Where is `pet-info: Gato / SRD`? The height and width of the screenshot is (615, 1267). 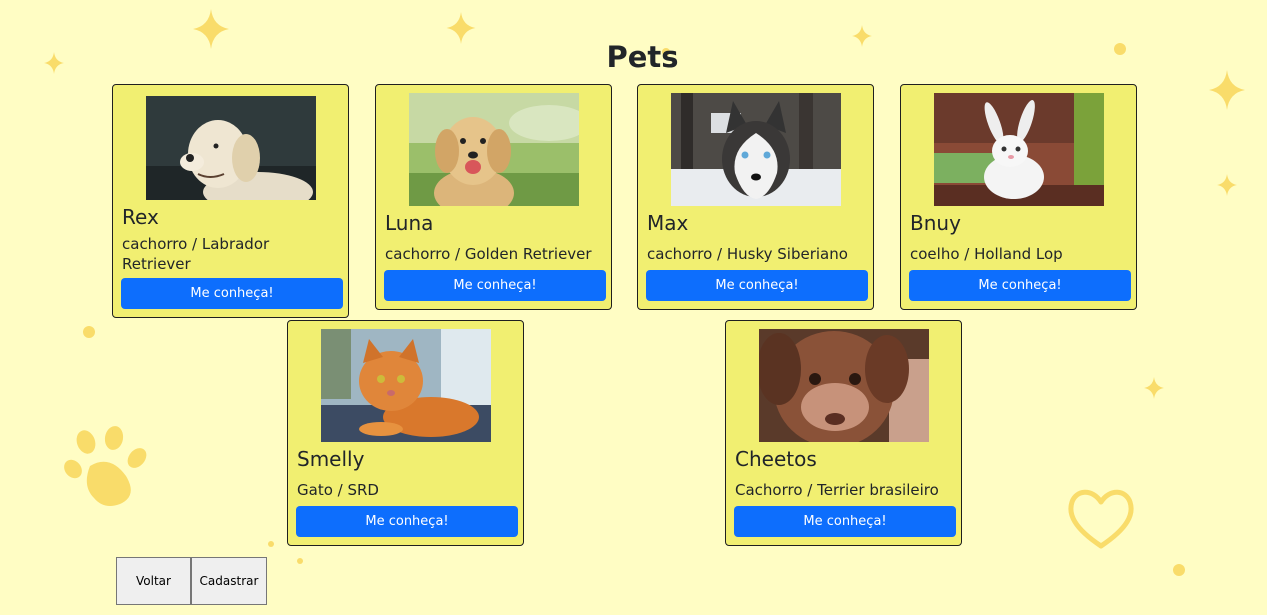
pet-info: Gato / SRD is located at coordinates (338, 490).